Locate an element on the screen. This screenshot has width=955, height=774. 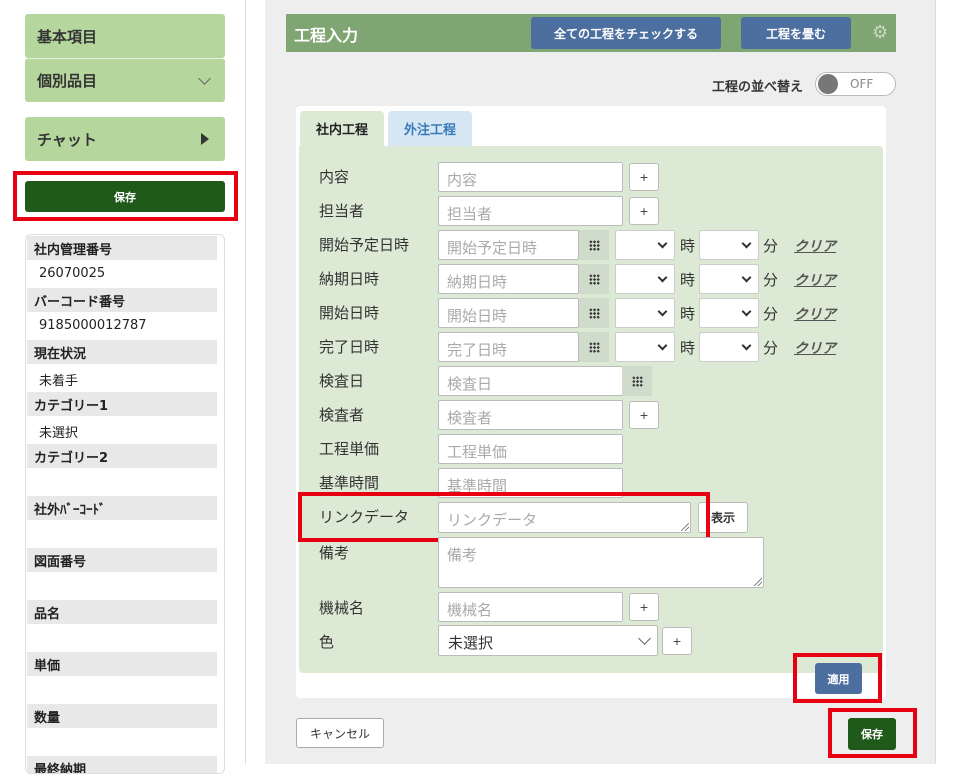
sort-processes-label: 工程の並べ替え is located at coordinates (758, 87).